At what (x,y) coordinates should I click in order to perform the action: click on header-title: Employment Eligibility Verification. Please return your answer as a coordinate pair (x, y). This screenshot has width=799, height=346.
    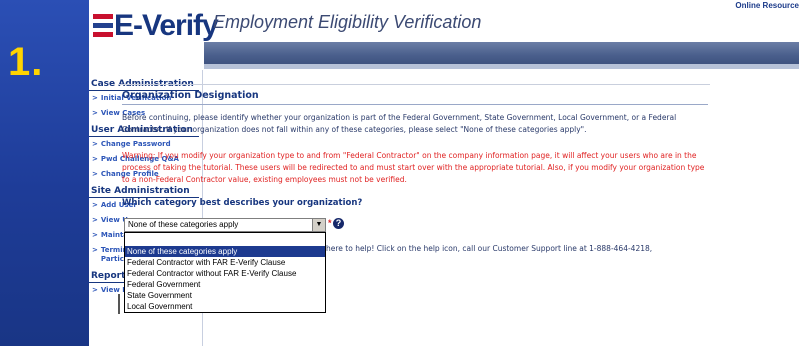
    Looking at the image, I should click on (347, 22).